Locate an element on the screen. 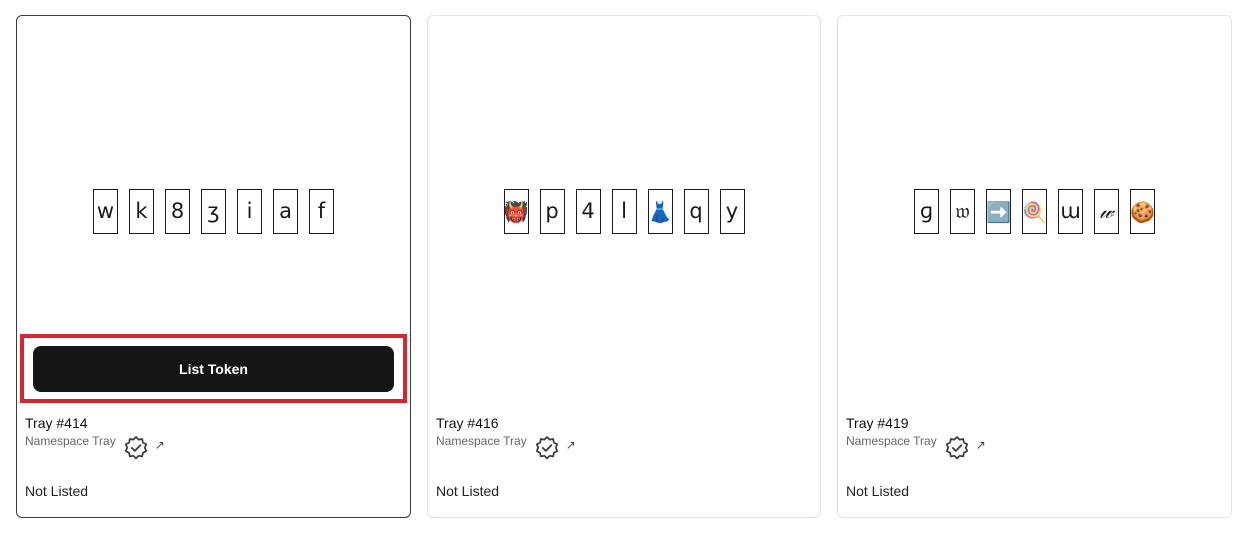 Image resolution: width=1247 pixels, height=533 pixels. char-tile: 🍭 is located at coordinates (1034, 211).